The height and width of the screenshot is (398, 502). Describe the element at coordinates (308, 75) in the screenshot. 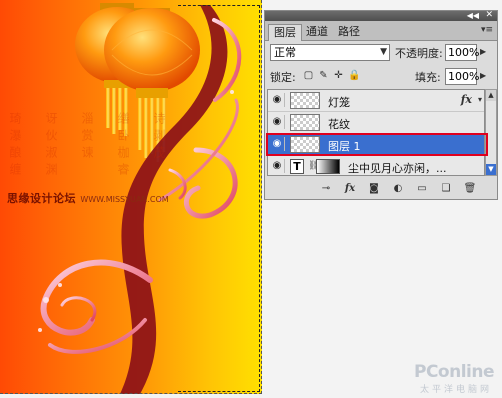

I see `lock-transparent-icon: ▢` at that location.